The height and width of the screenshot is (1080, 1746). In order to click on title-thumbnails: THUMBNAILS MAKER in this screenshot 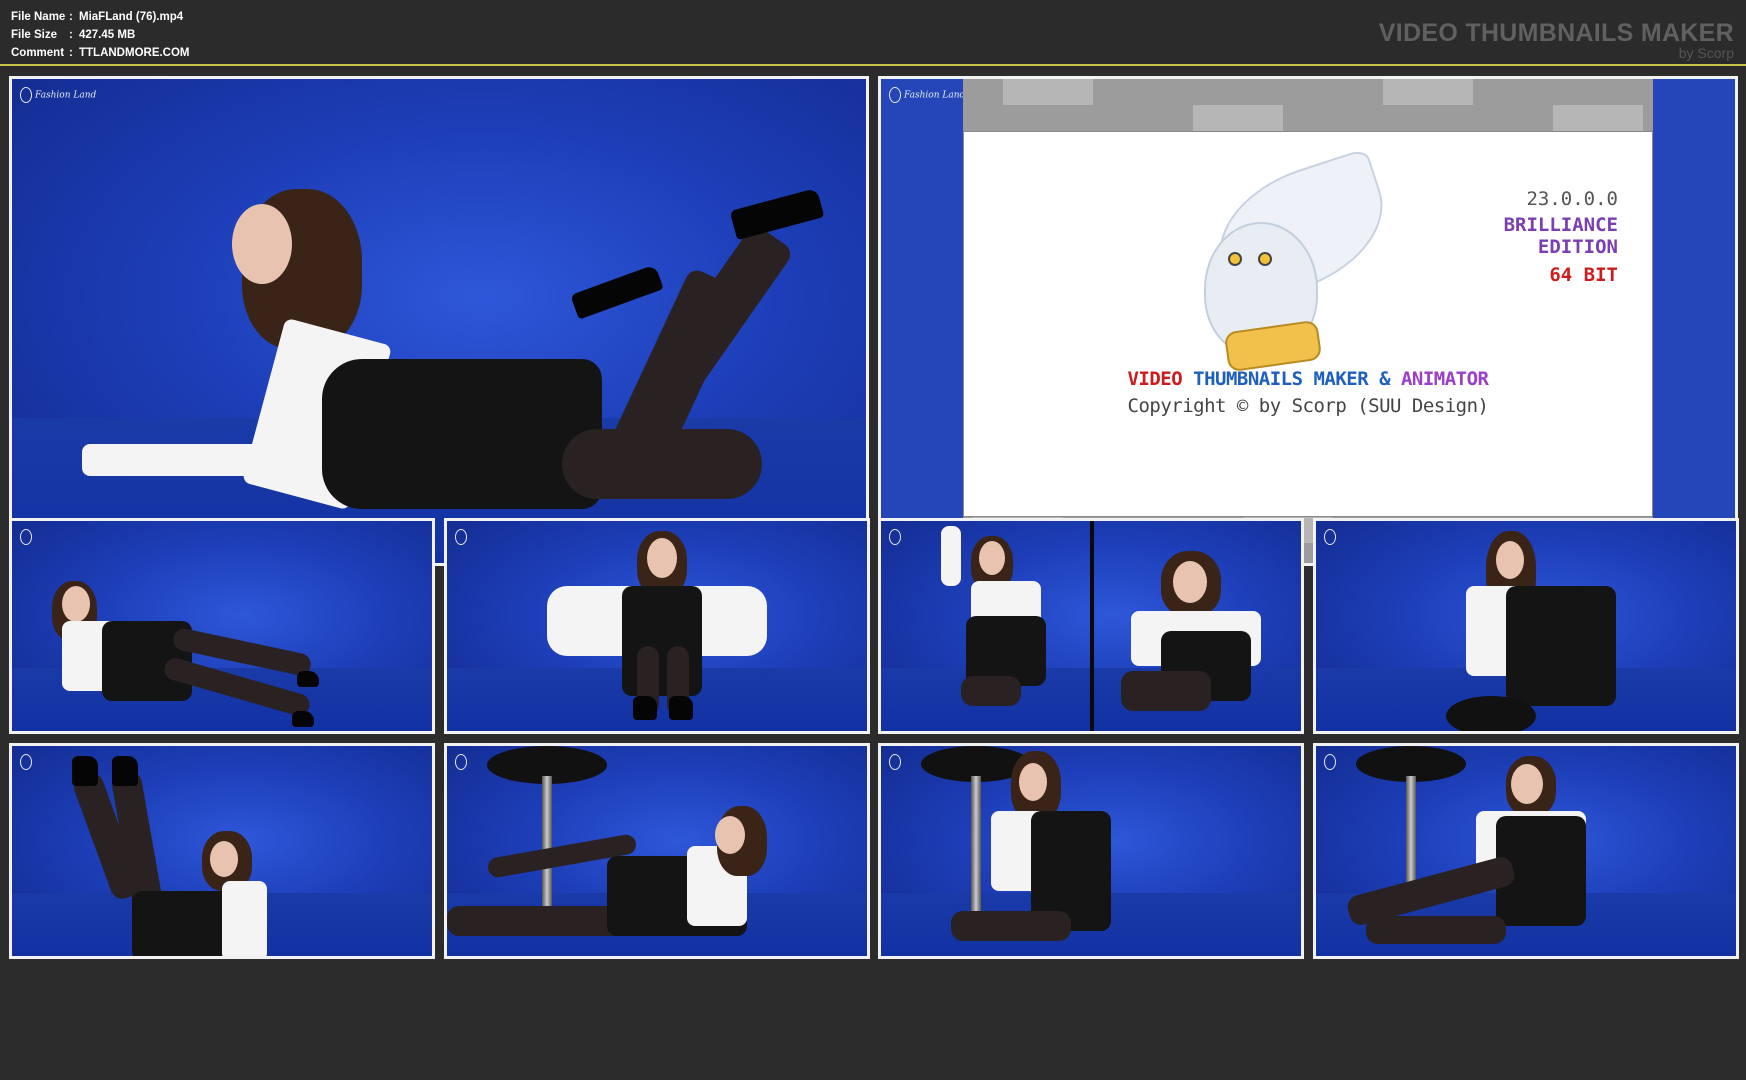, I will do `click(1275, 379)`.